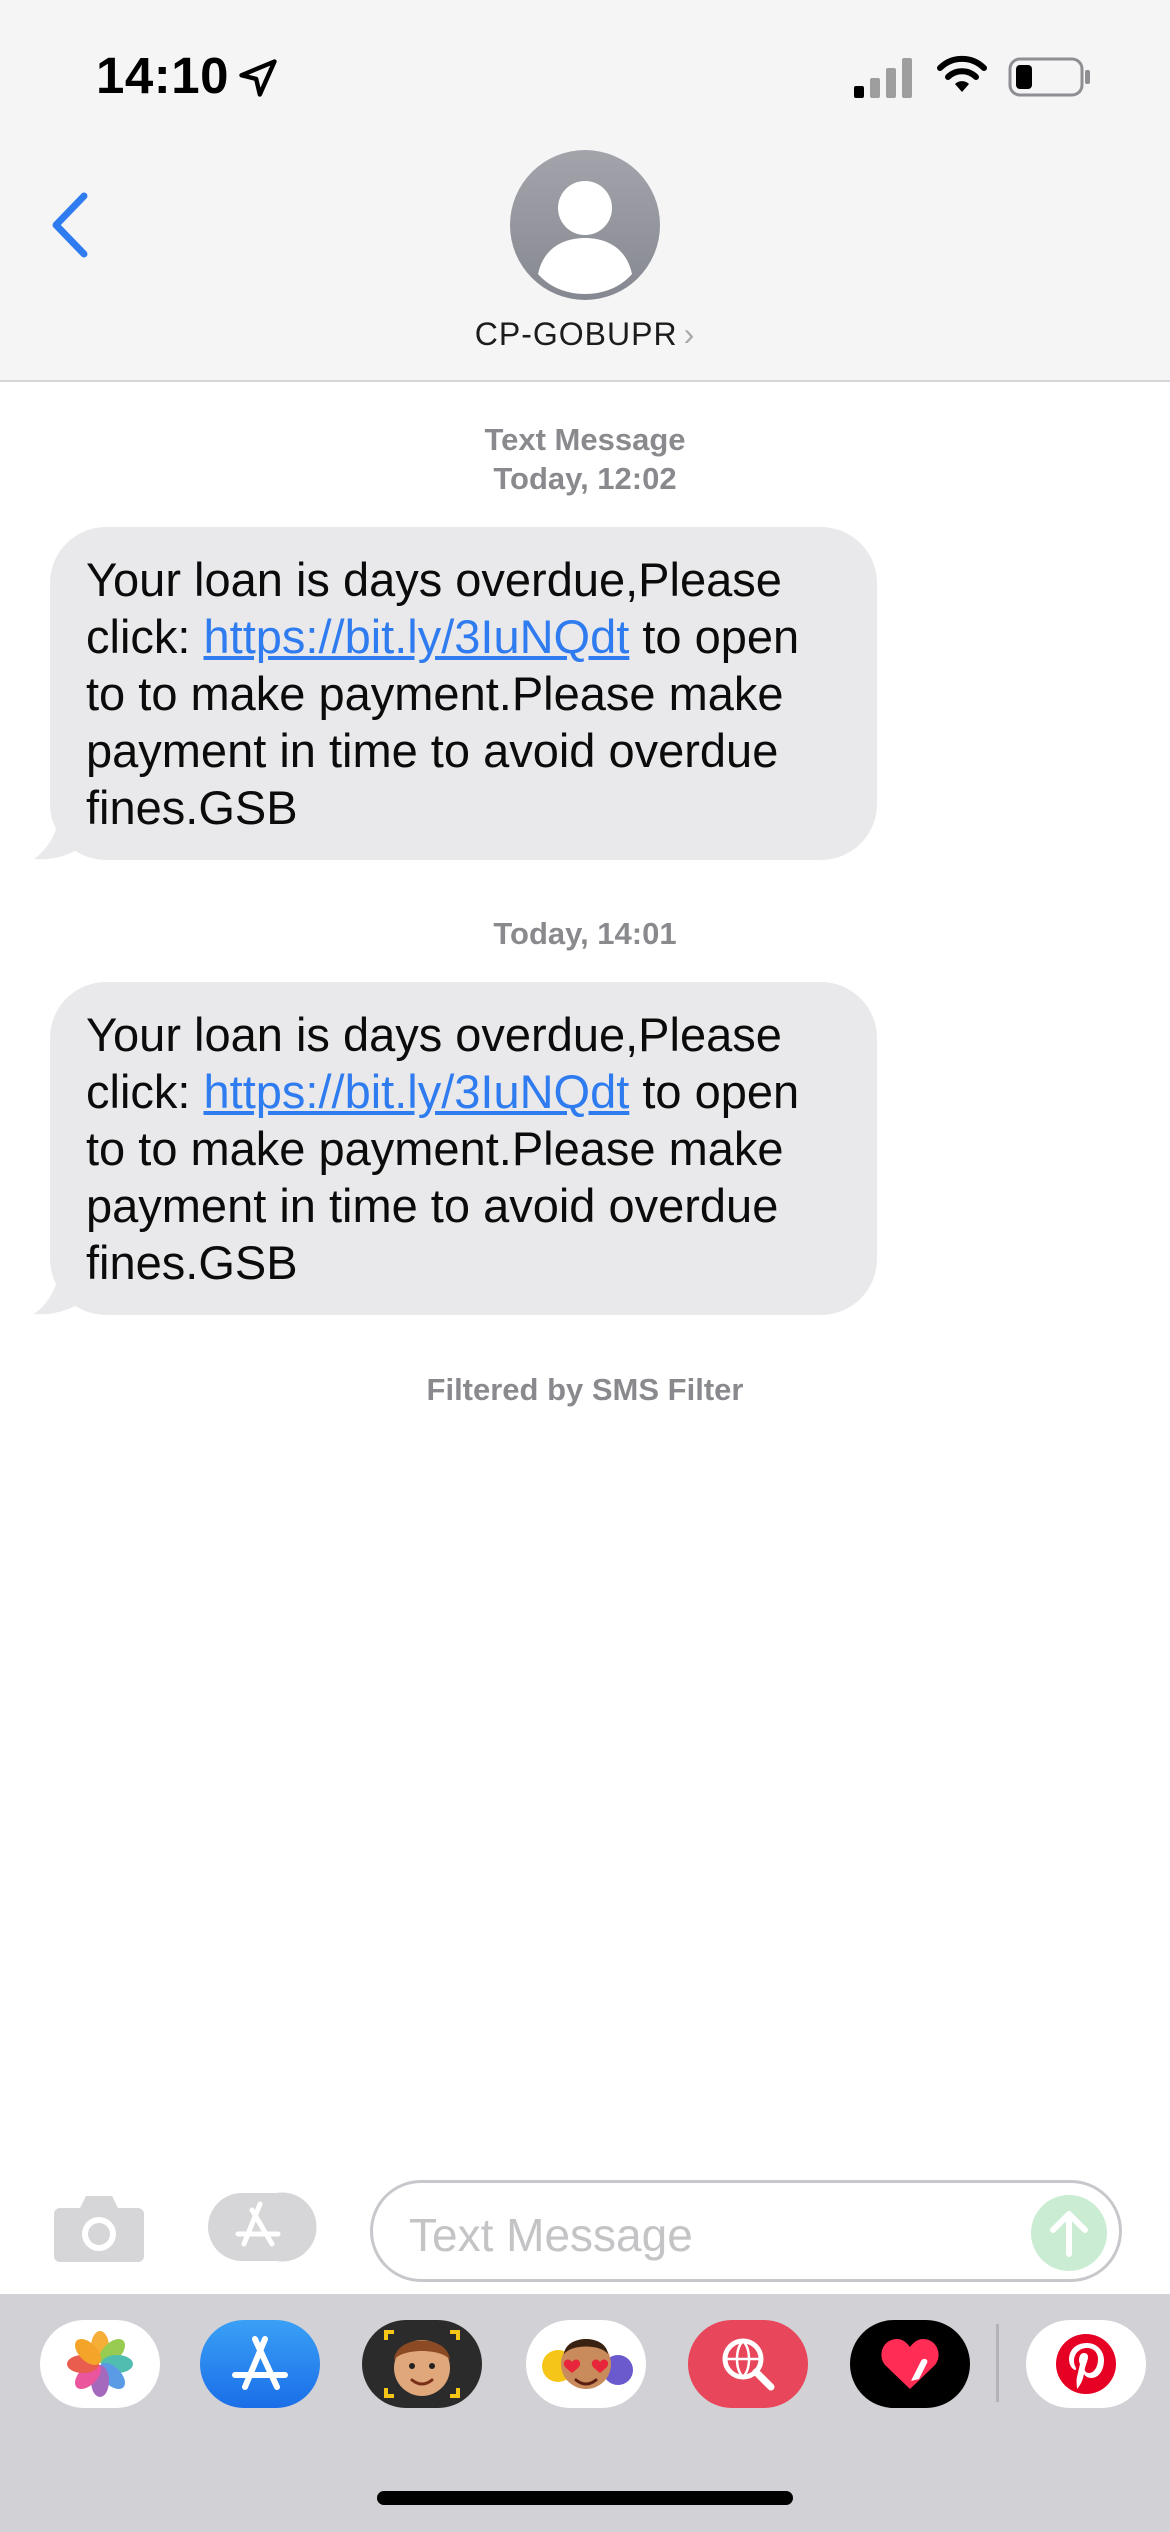  What do you see at coordinates (585, 478) in the screenshot?
I see `timestamp: Today, 12:02` at bounding box center [585, 478].